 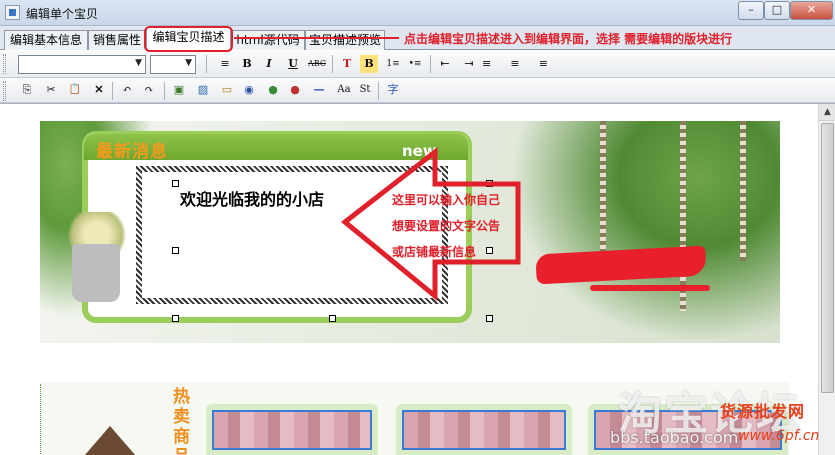 What do you see at coordinates (674, 437) in the screenshot?
I see `watermark-url: bbs.taobao.com` at bounding box center [674, 437].